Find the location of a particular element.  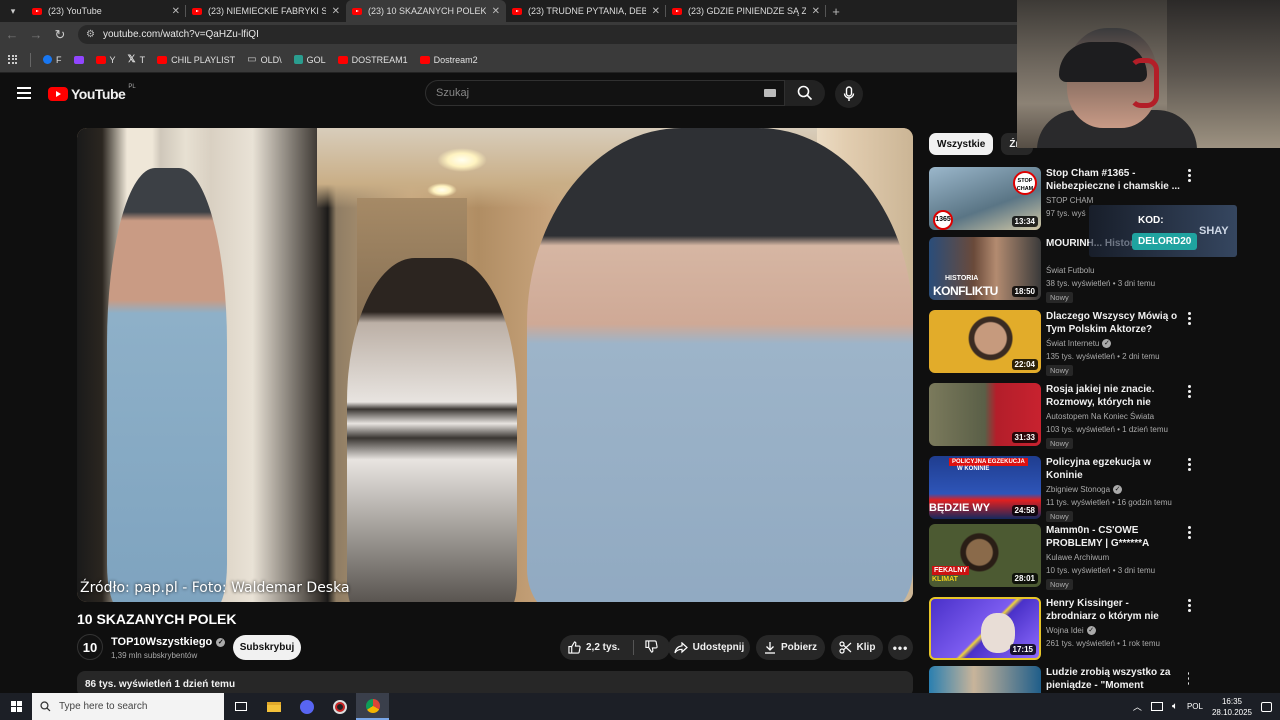

browser-tab: (23) NIEMIECKIE FABRYKI STAN ✕ is located at coordinates (266, 11).